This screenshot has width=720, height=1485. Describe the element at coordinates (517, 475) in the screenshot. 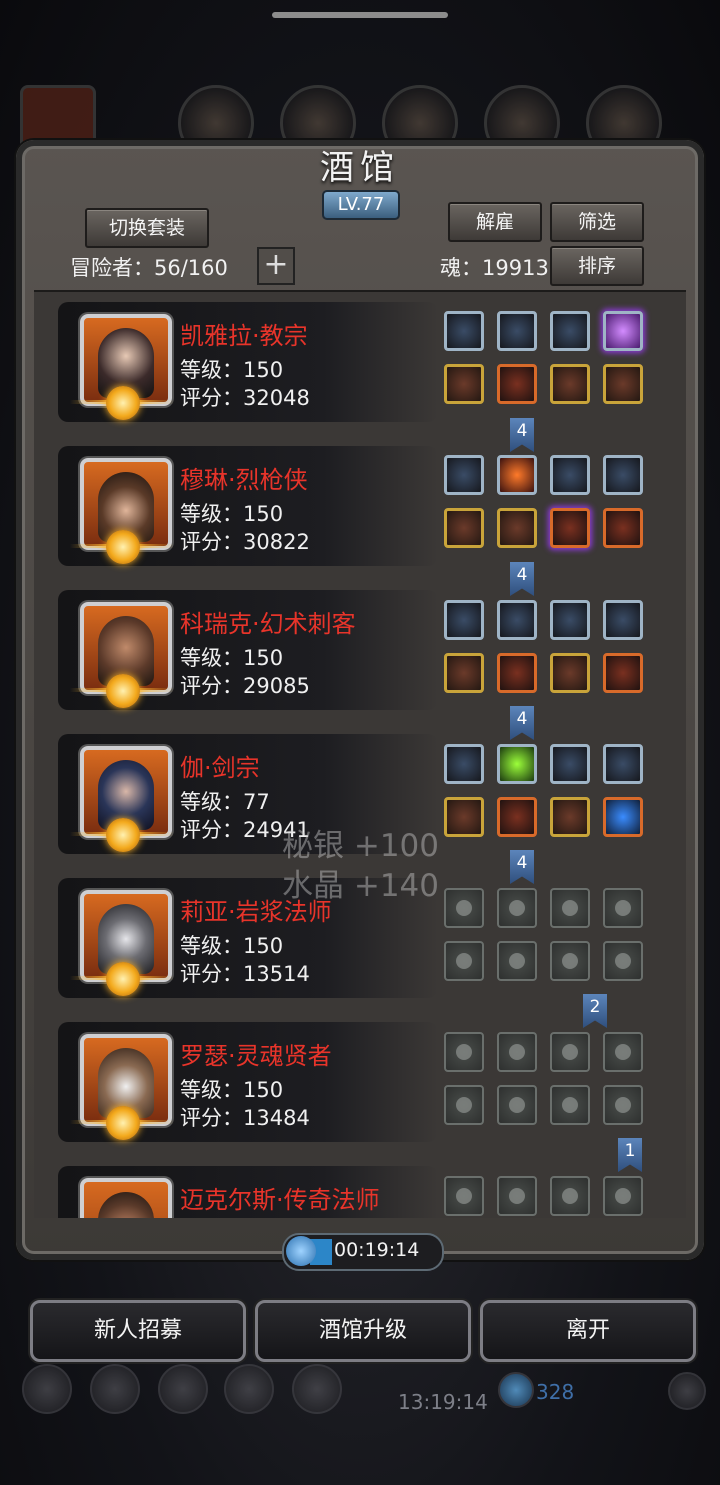

I see `equip-flame-icon` at that location.